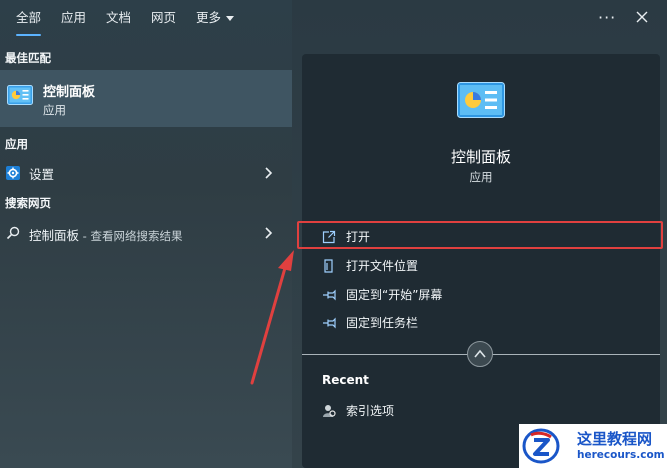 This screenshot has height=468, width=667. Describe the element at coordinates (131, 236) in the screenshot. I see `web-search-suffix: - 查看网络搜索结果` at that location.